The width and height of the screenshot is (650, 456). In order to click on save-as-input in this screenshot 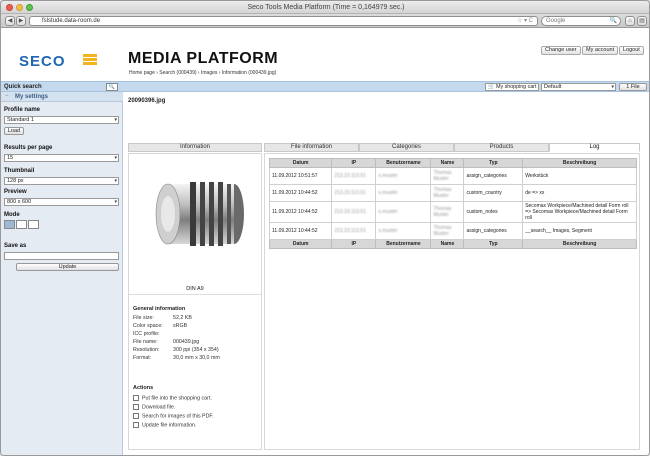, I will do `click(61, 256)`.